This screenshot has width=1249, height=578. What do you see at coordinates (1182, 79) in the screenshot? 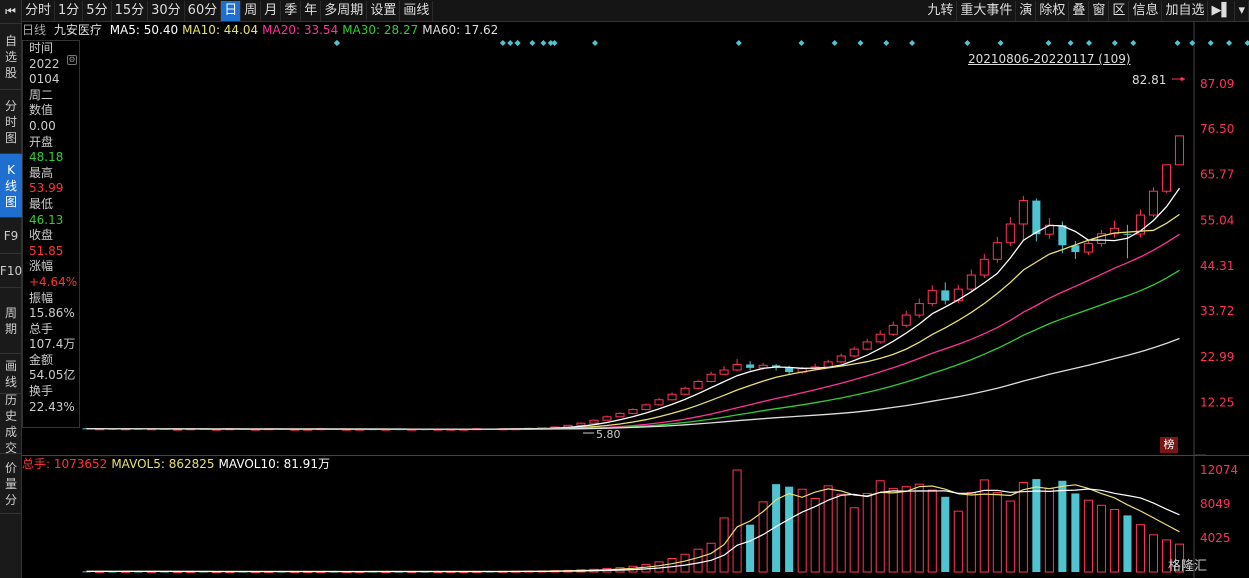
I see `last-price-dot` at bounding box center [1182, 79].